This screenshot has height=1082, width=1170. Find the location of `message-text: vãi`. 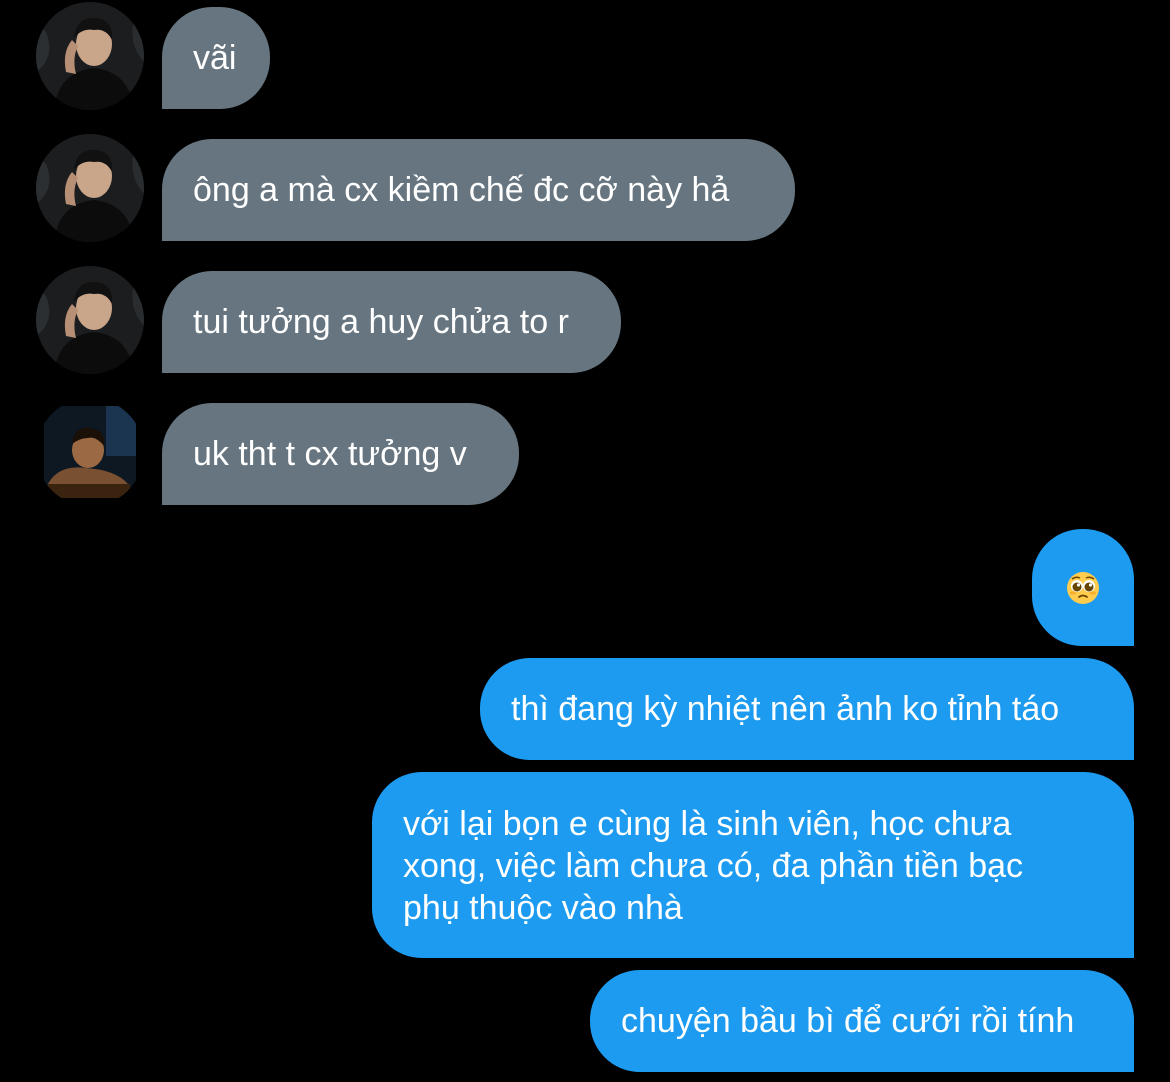

message-text: vãi is located at coordinates (215, 58).